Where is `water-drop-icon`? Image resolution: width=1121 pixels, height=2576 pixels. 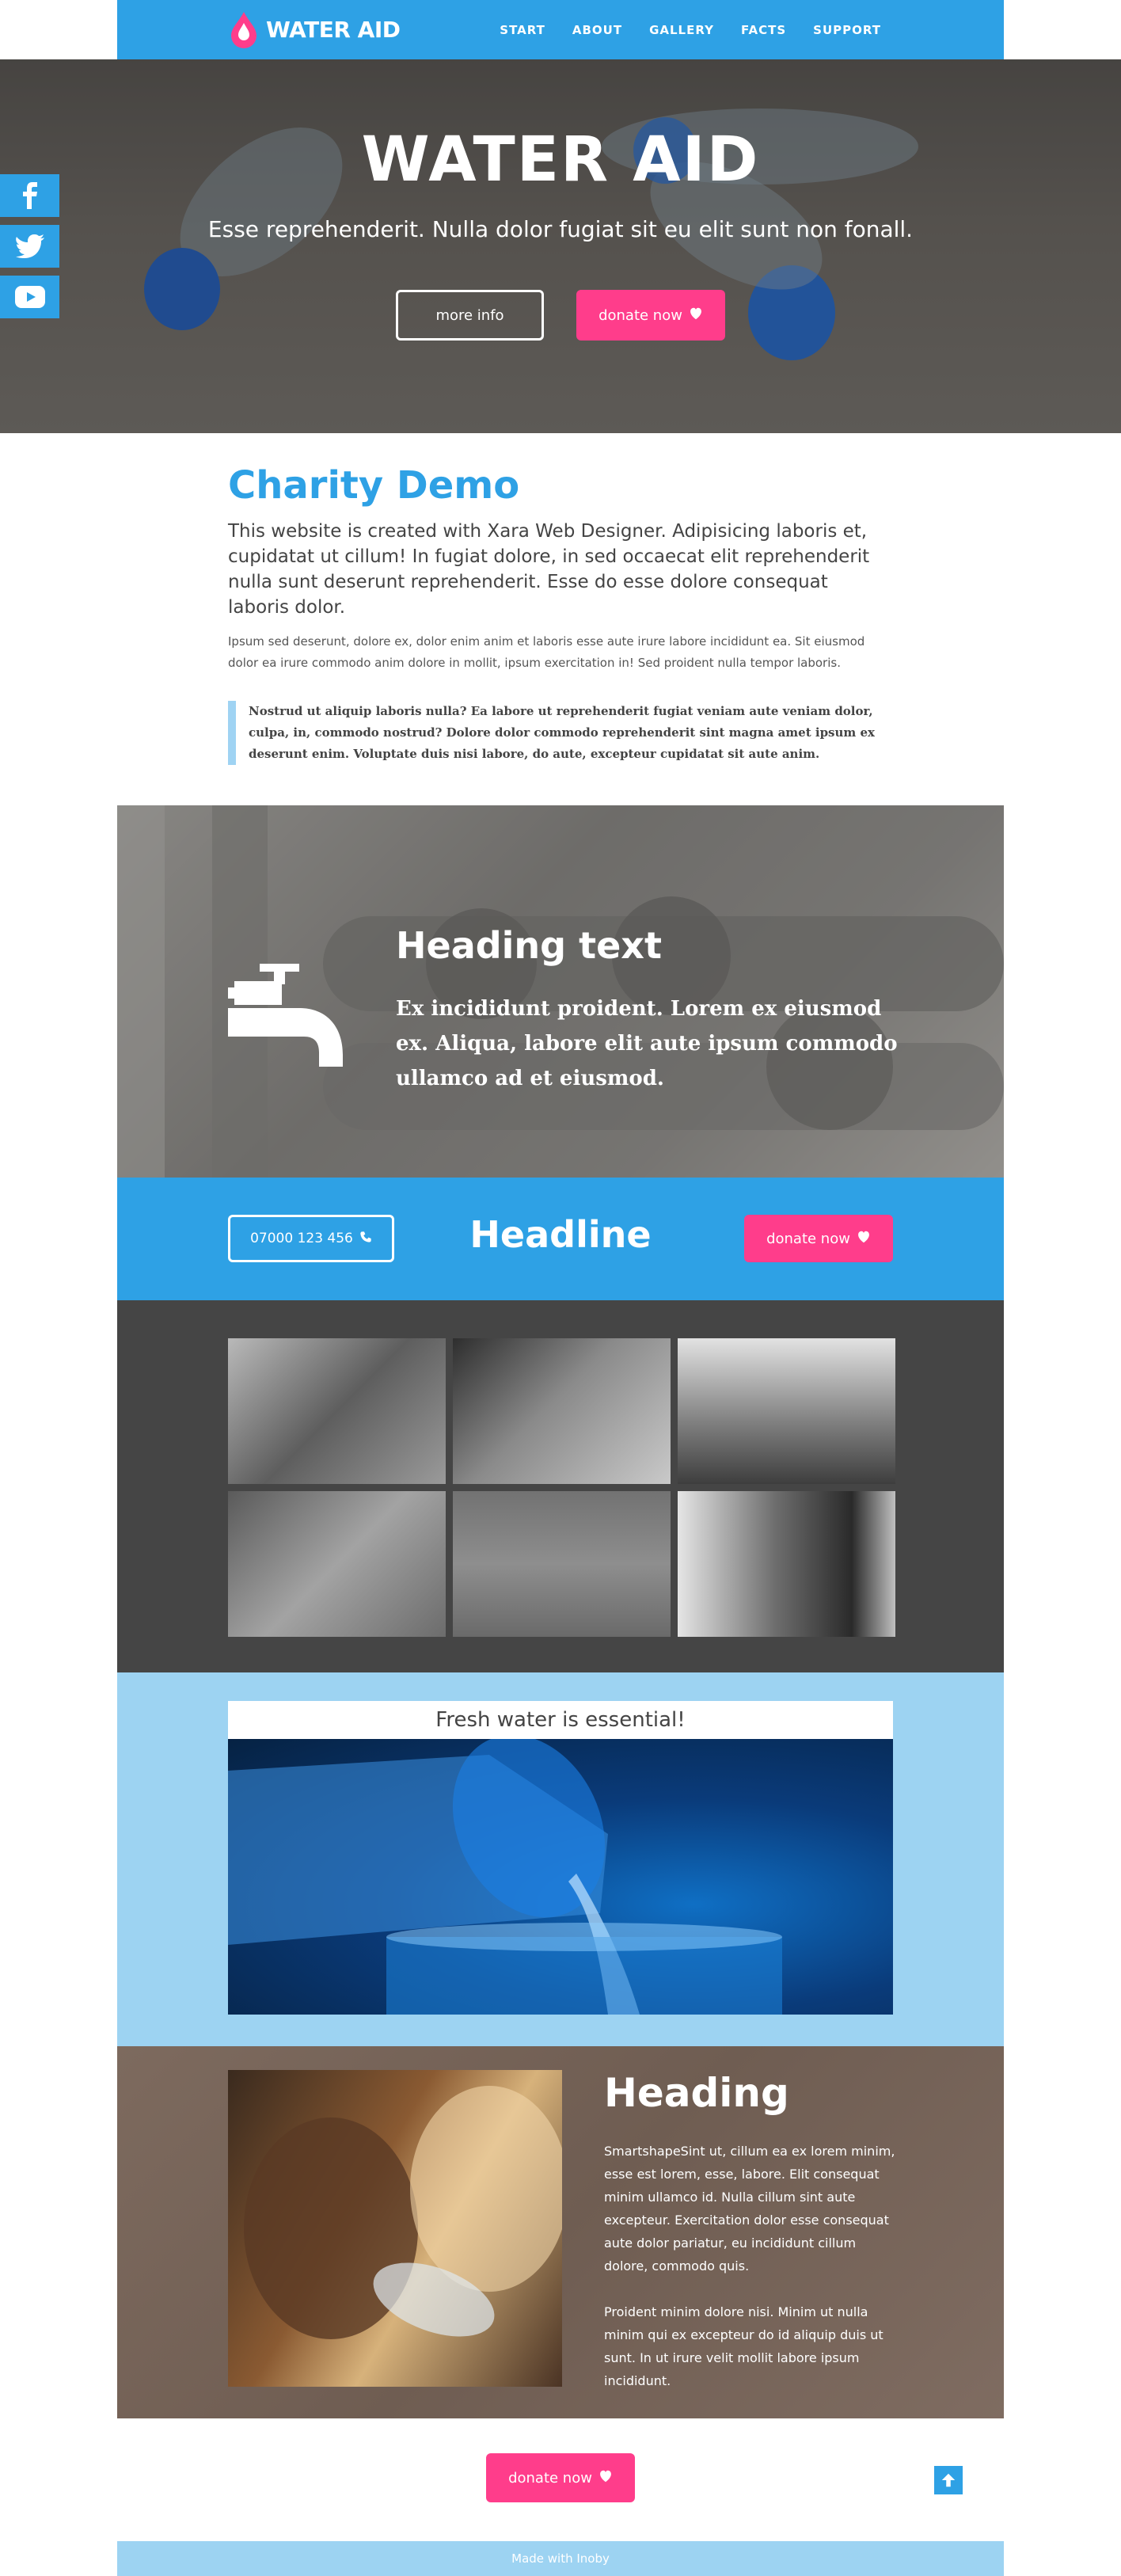 water-drop-icon is located at coordinates (244, 29).